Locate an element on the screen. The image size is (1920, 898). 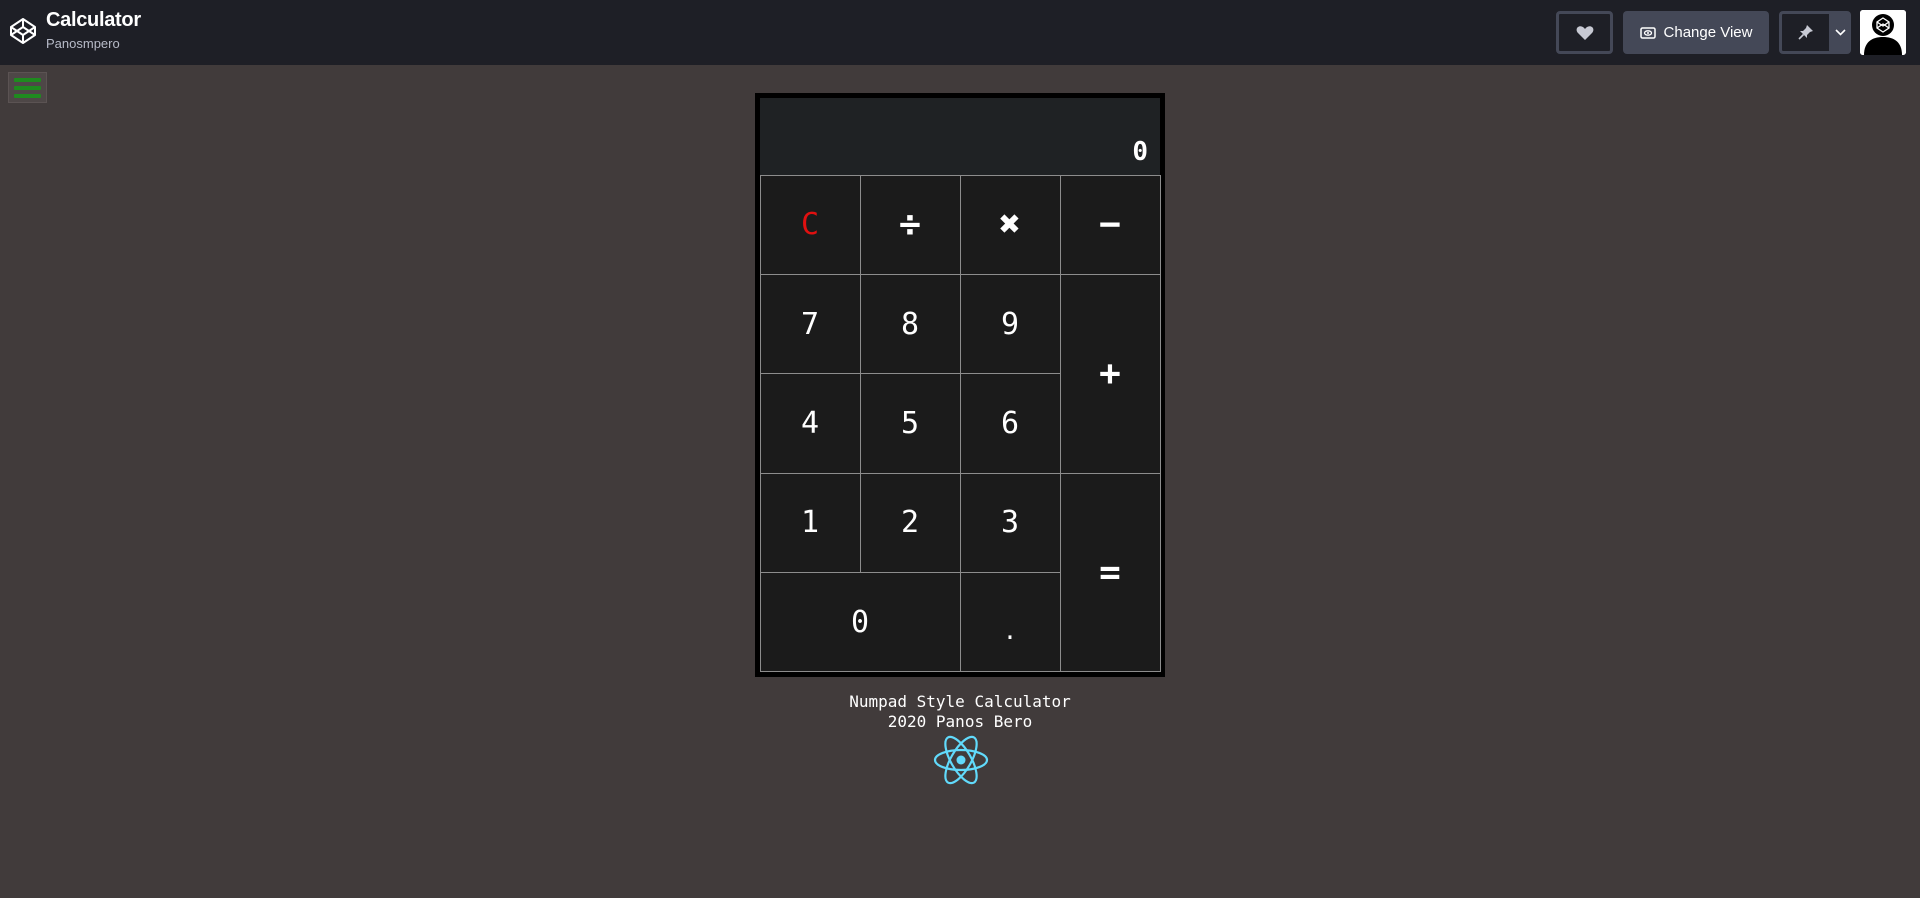
eye-icon is located at coordinates (1647, 32).